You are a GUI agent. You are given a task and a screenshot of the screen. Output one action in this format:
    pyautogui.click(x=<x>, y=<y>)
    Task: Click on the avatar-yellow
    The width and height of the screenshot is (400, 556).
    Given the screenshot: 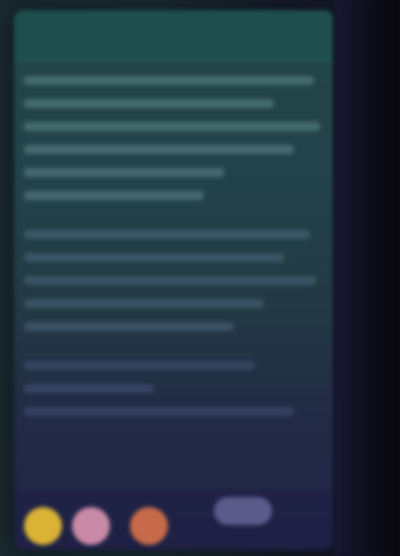 What is the action you would take?
    pyautogui.click(x=43, y=526)
    